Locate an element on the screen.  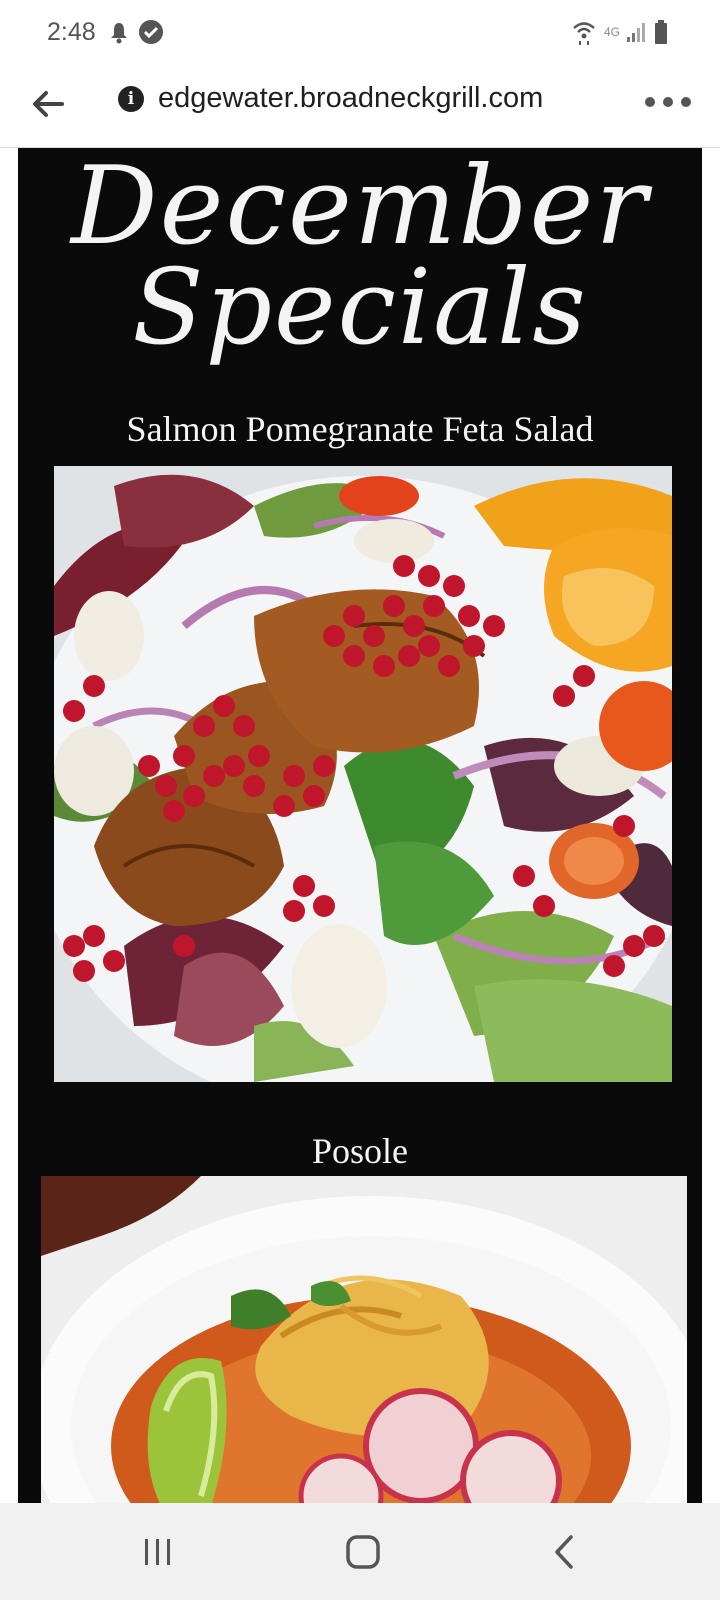
browser-toolbar: i edgewater.broadneckgrill.com is located at coordinates (360, 107).